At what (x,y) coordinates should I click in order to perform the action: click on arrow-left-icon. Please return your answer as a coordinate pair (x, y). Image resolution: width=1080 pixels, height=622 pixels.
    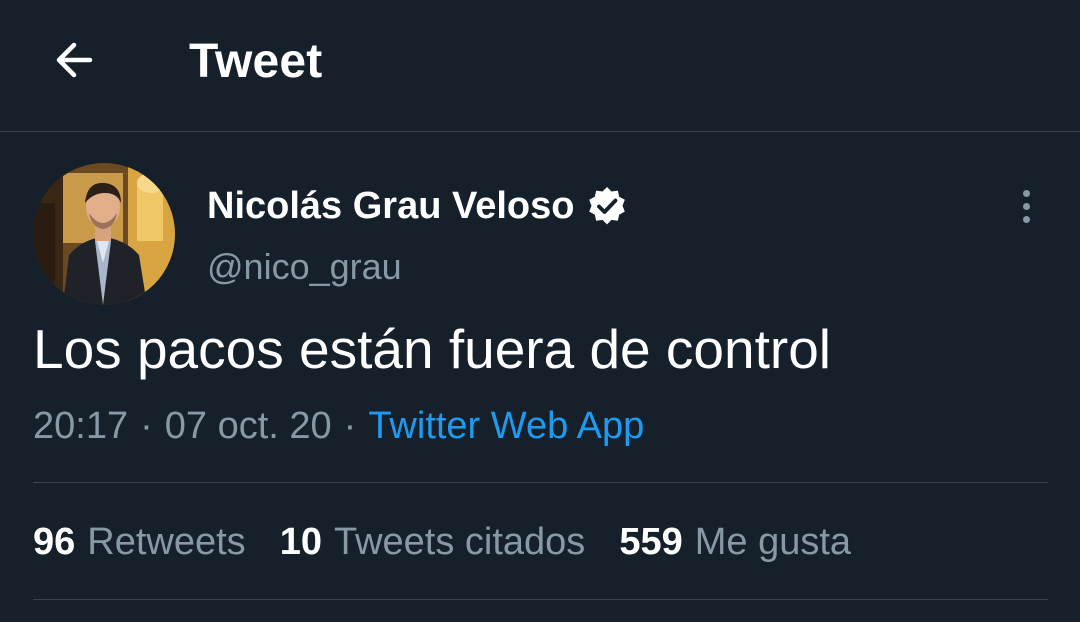
    Looking at the image, I should click on (74, 60).